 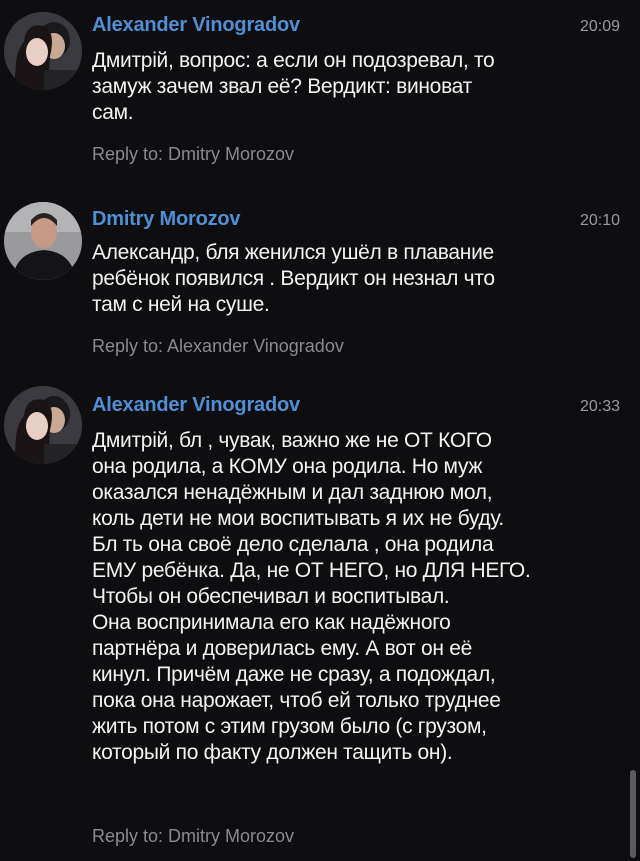 What do you see at coordinates (289, 726) in the screenshot?
I see `message-line: жить потом с этим грузом было (с грузом,` at bounding box center [289, 726].